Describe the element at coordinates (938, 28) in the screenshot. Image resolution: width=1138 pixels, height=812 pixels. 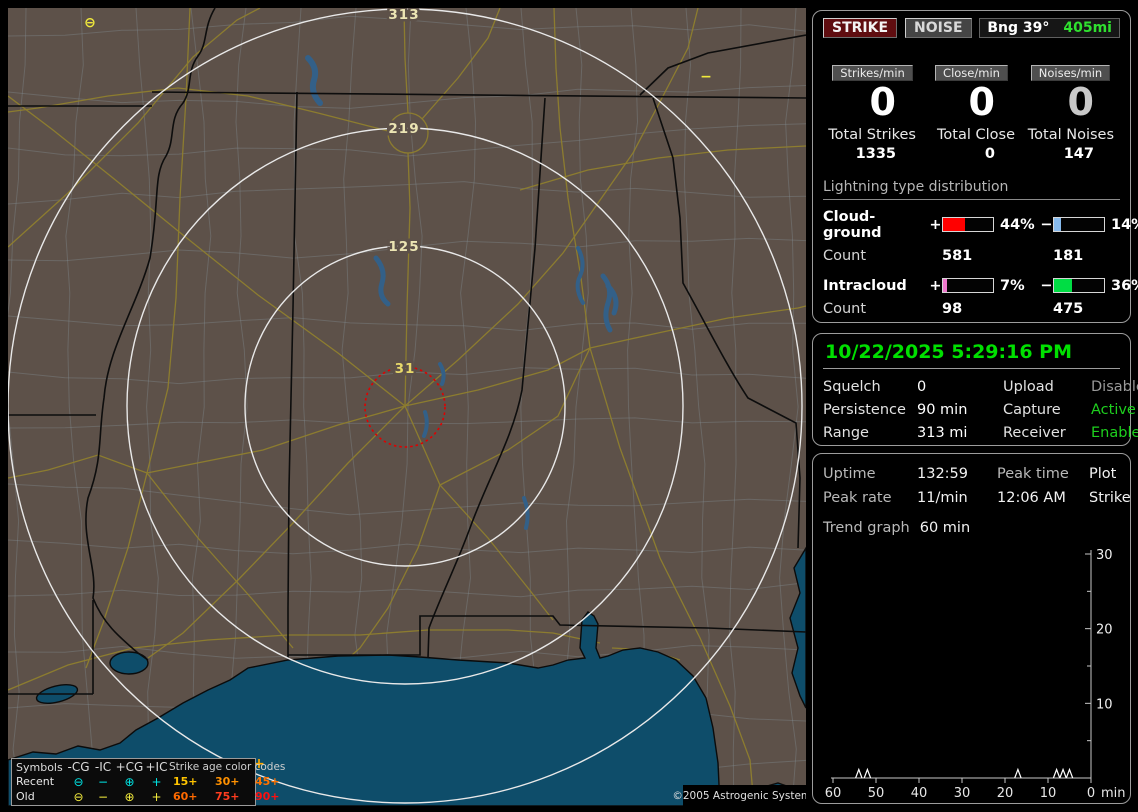
I see `noise-button: NOISE` at that location.